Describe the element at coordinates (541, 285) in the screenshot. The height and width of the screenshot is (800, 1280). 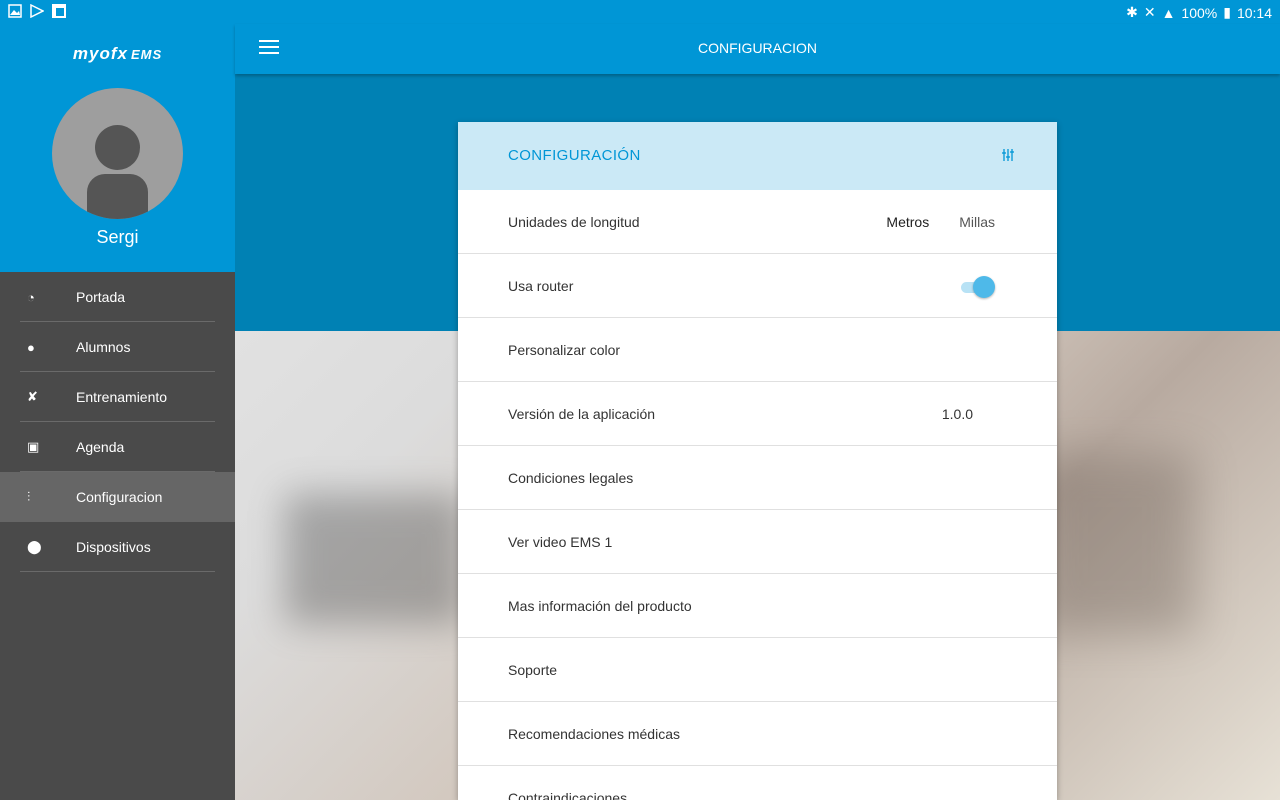
I see `router-label: Usa router` at that location.